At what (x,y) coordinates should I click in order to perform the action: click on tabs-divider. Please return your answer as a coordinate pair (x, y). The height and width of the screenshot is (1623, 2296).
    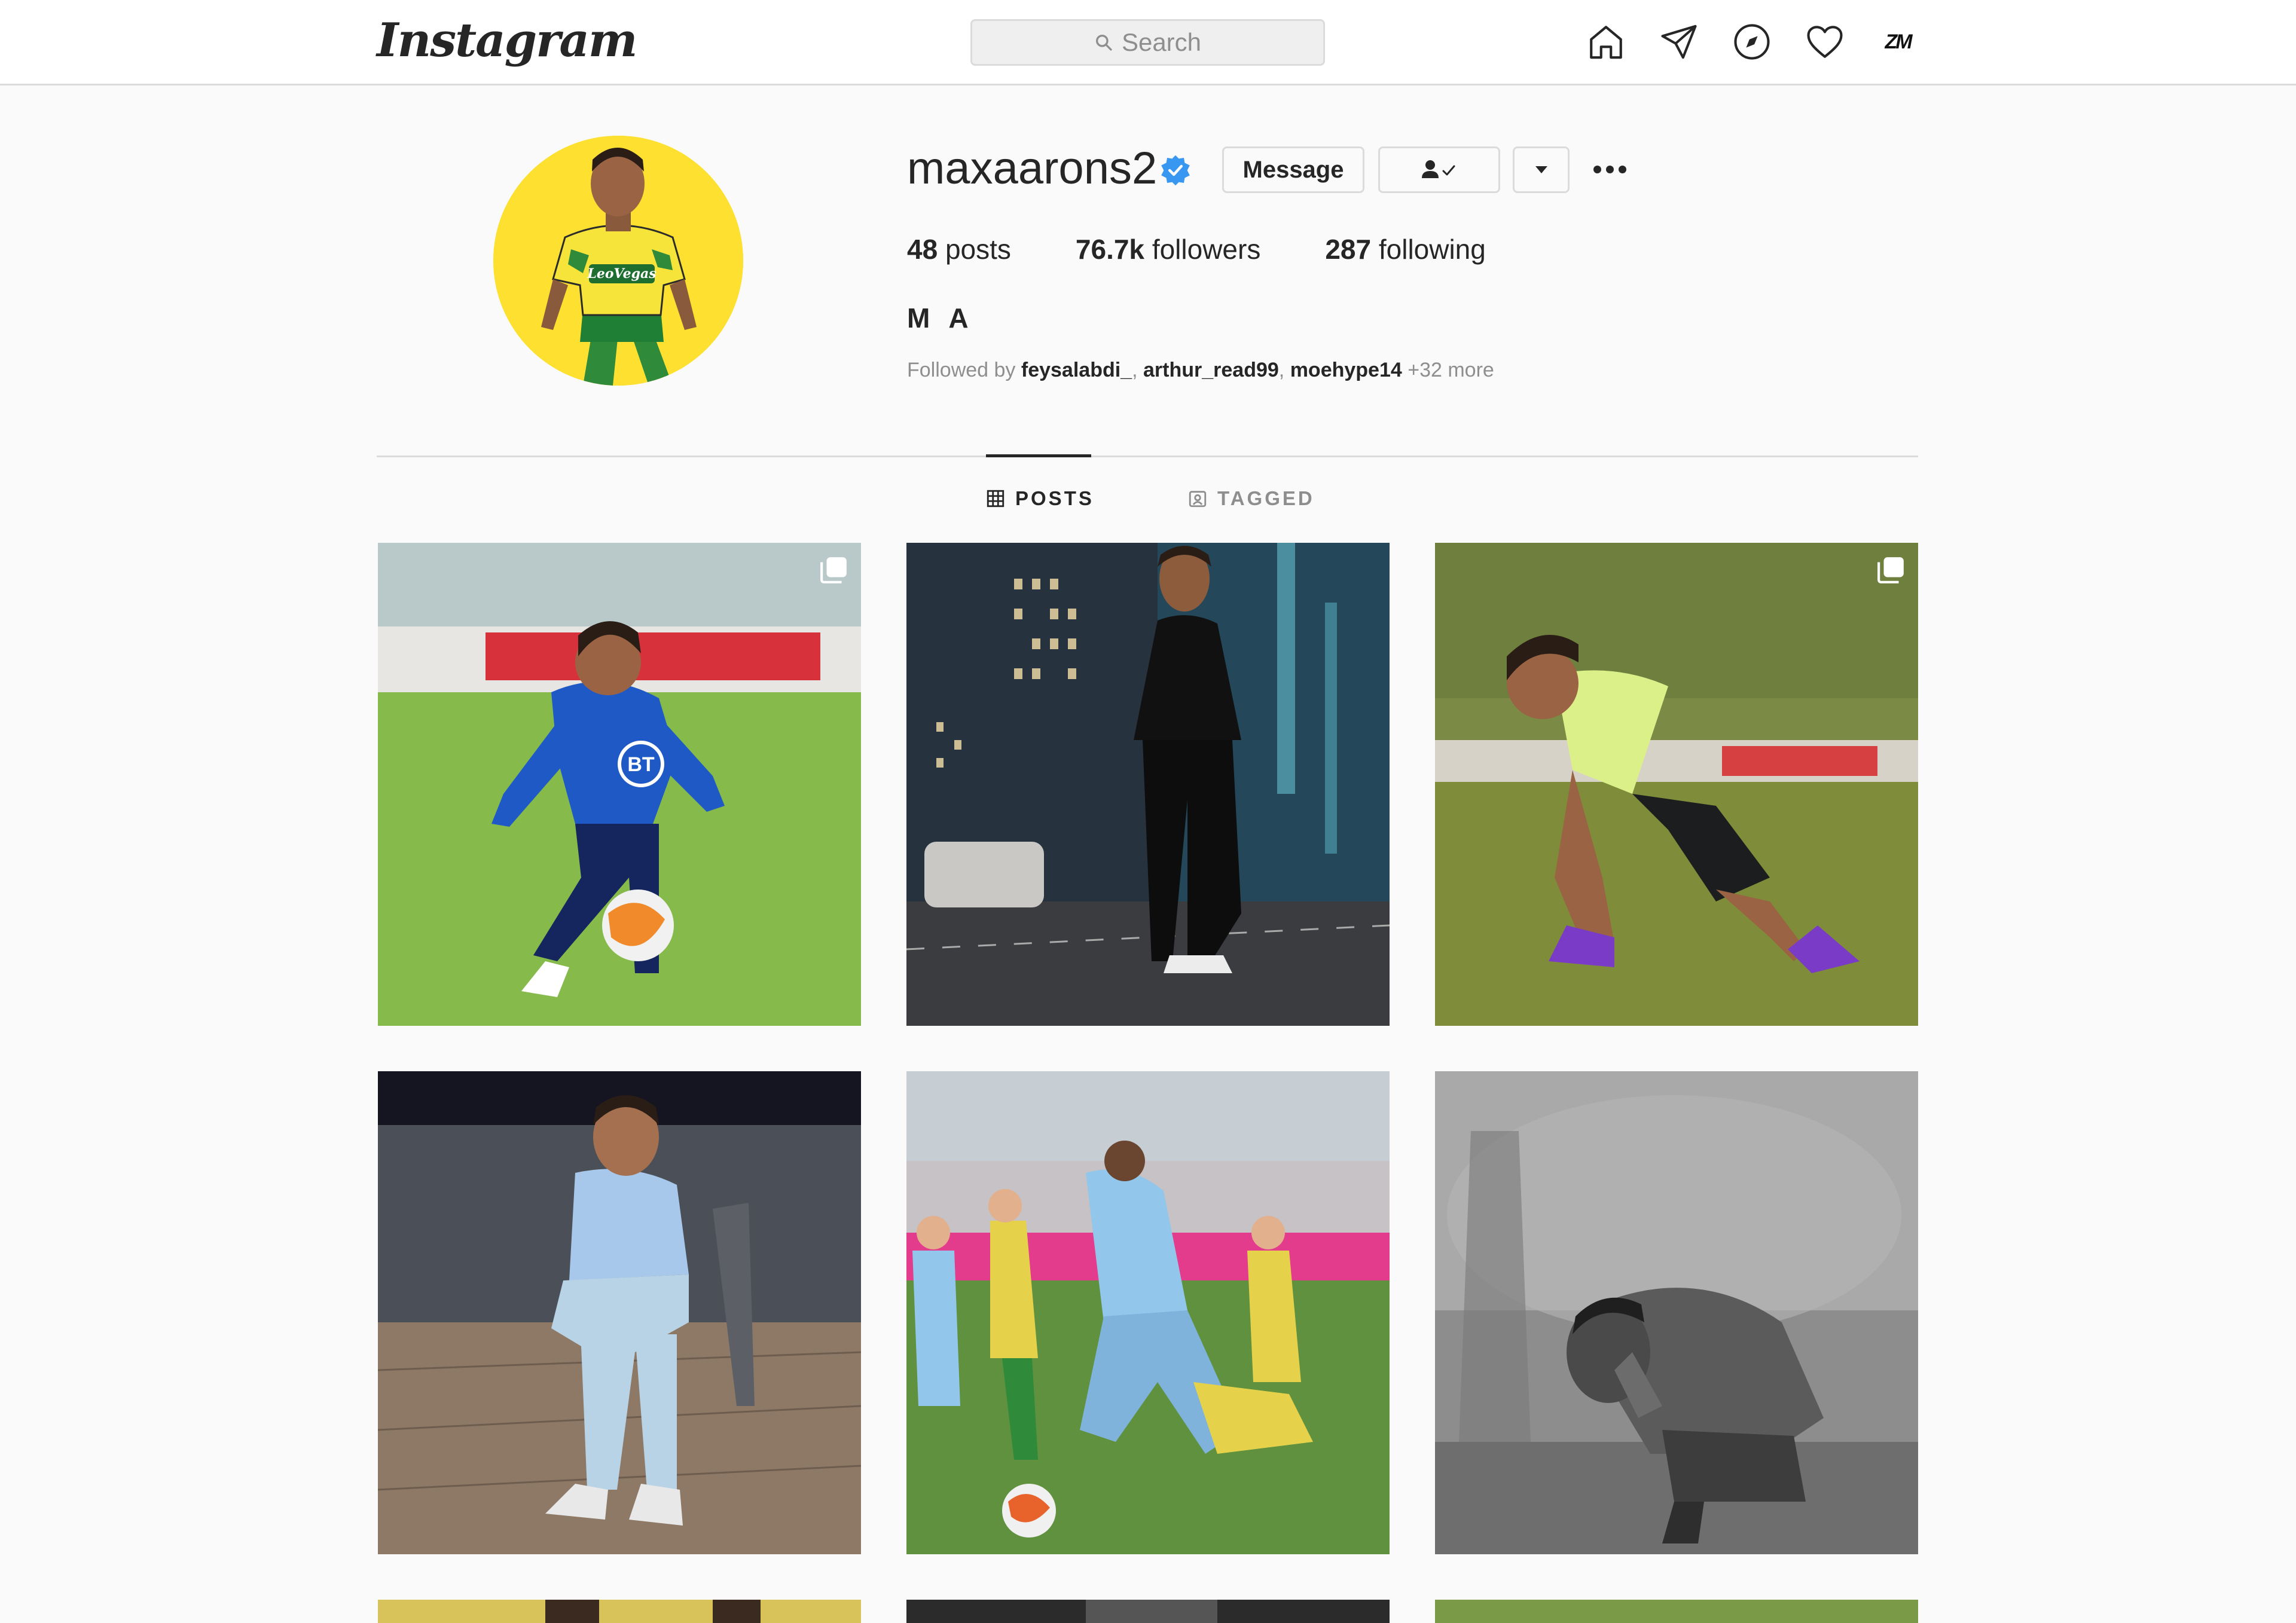
    Looking at the image, I should click on (1147, 457).